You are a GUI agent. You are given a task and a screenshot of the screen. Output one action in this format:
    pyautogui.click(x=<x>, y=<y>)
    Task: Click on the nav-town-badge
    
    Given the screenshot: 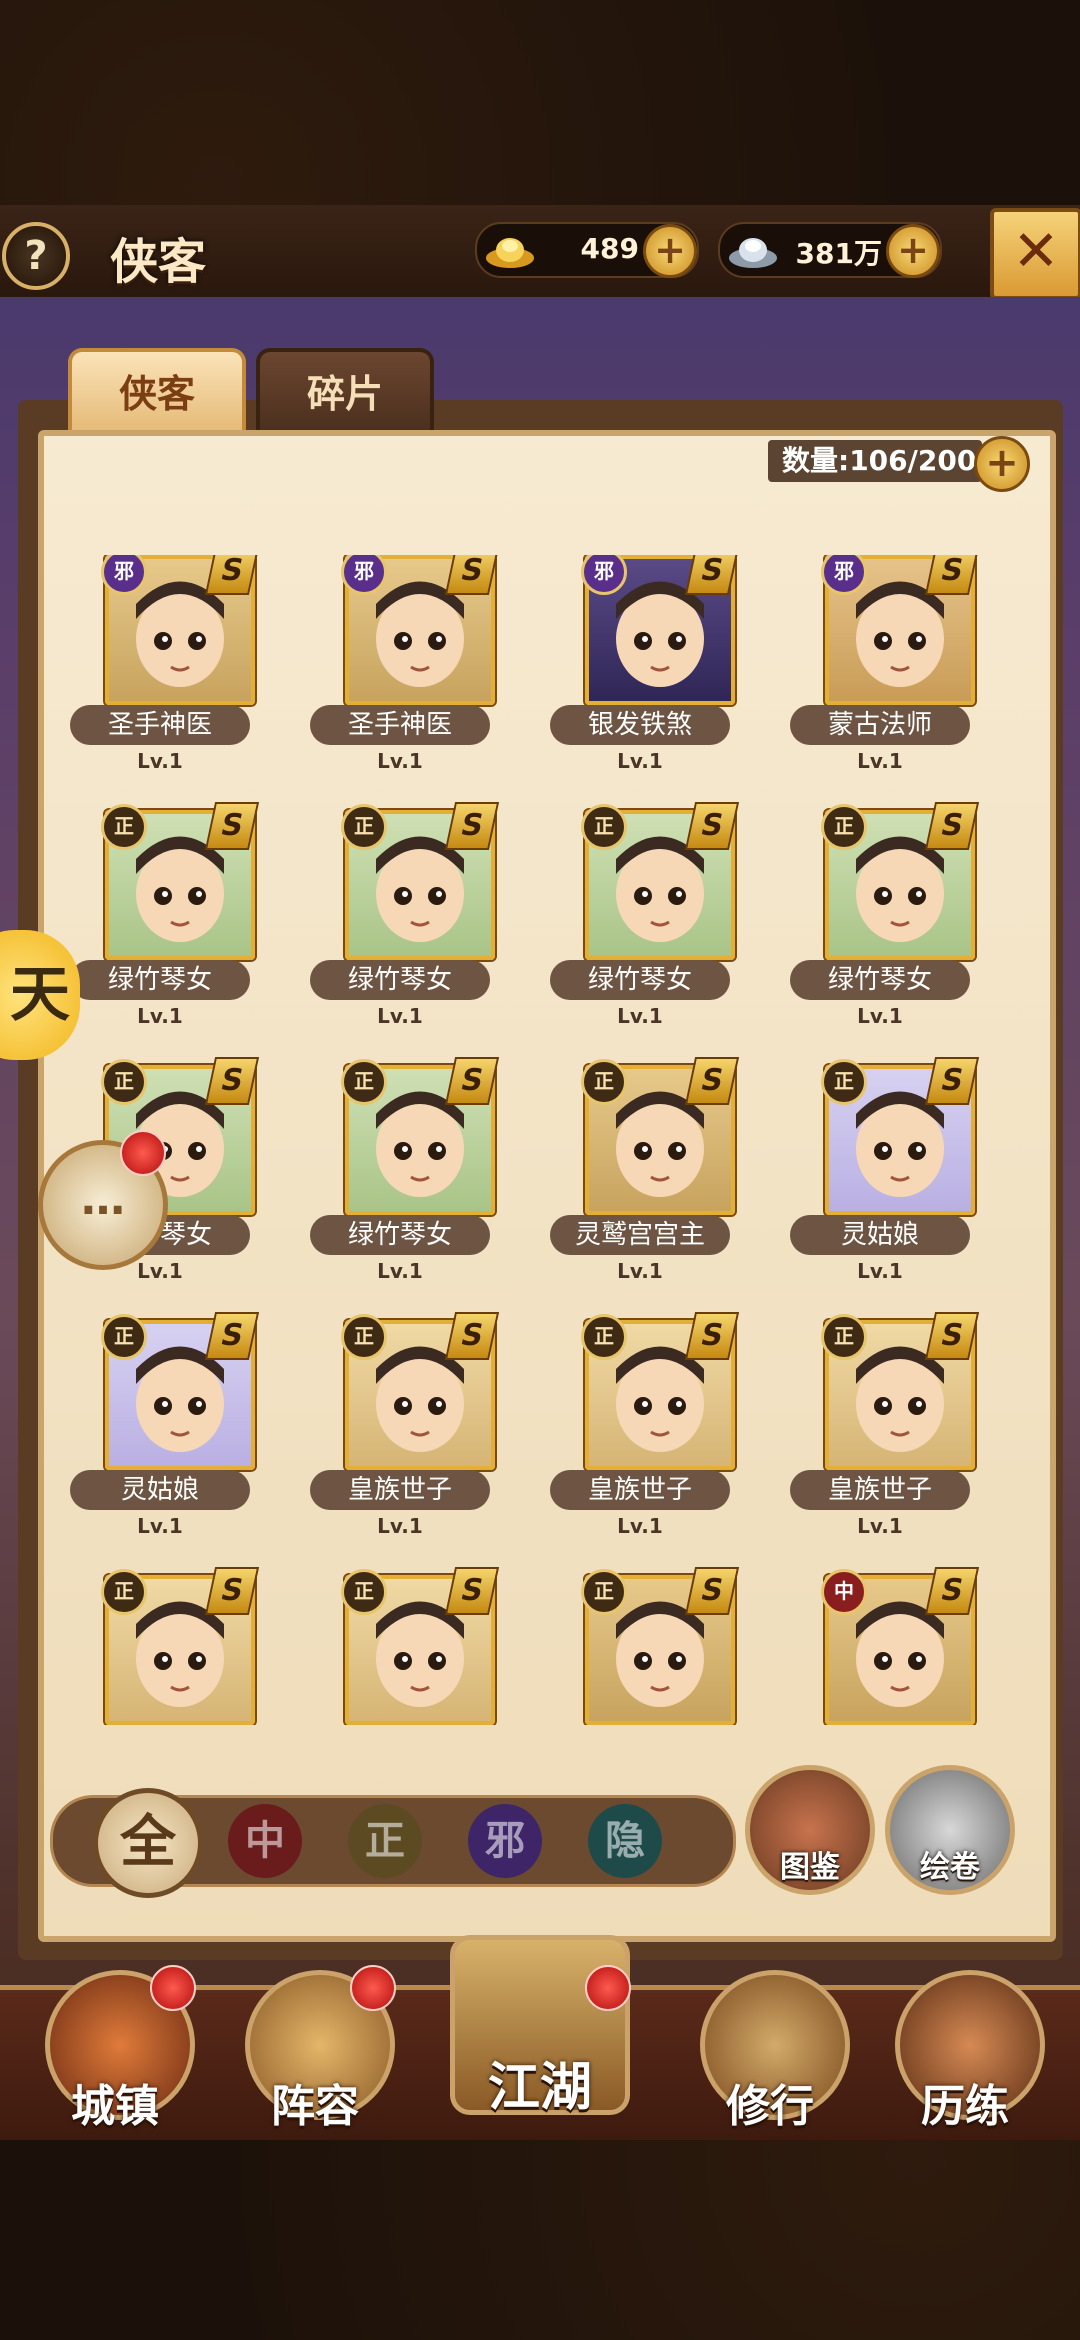 What is the action you would take?
    pyautogui.click(x=173, y=1988)
    